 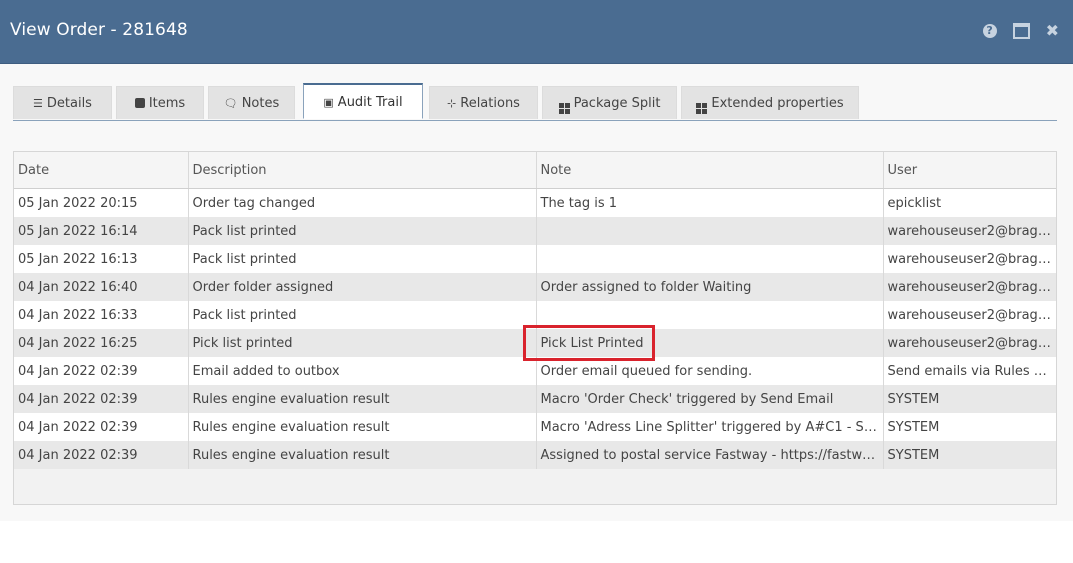 What do you see at coordinates (328, 102) in the screenshot?
I see `archive-icon: ▣` at bounding box center [328, 102].